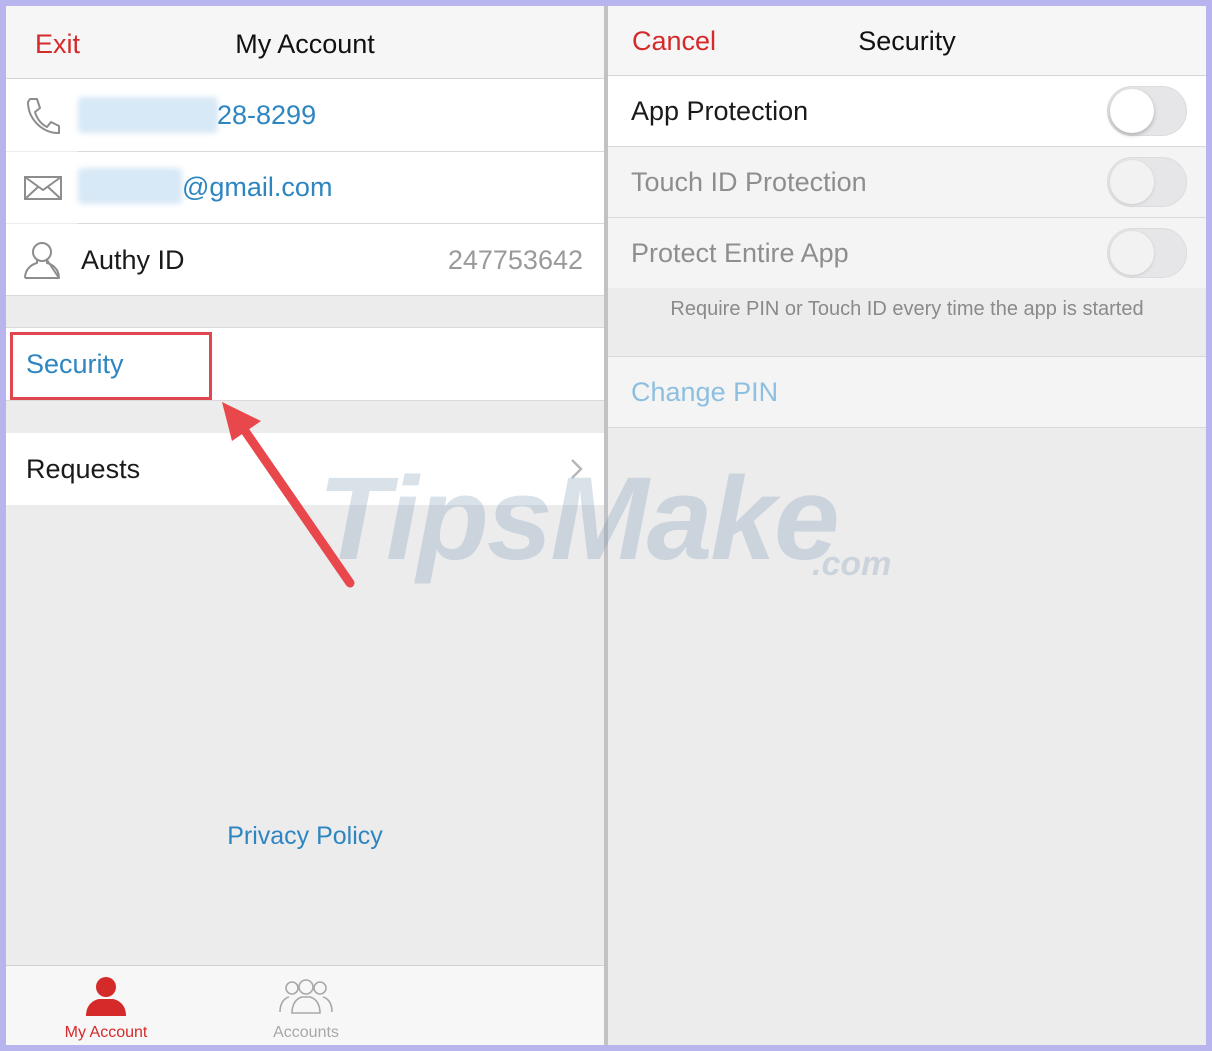 The image size is (1212, 1051). I want to click on email-address: @gmail.com, so click(257, 187).